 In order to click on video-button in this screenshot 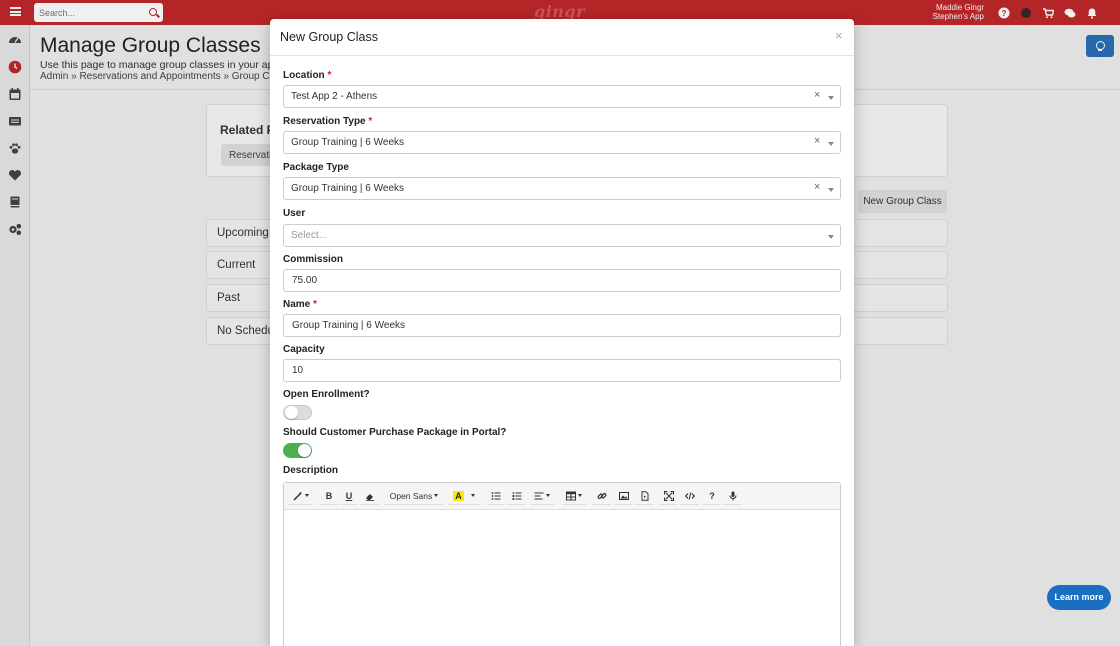, I will do `click(645, 496)`.